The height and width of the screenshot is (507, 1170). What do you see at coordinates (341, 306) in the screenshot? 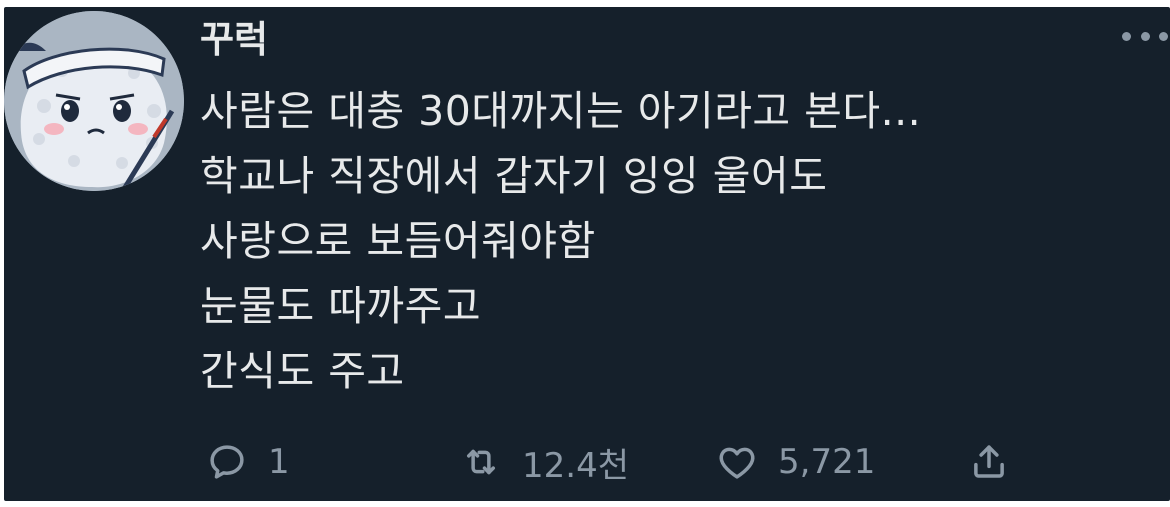
I see `tweet-text-line: 눈물도 따까주고` at bounding box center [341, 306].